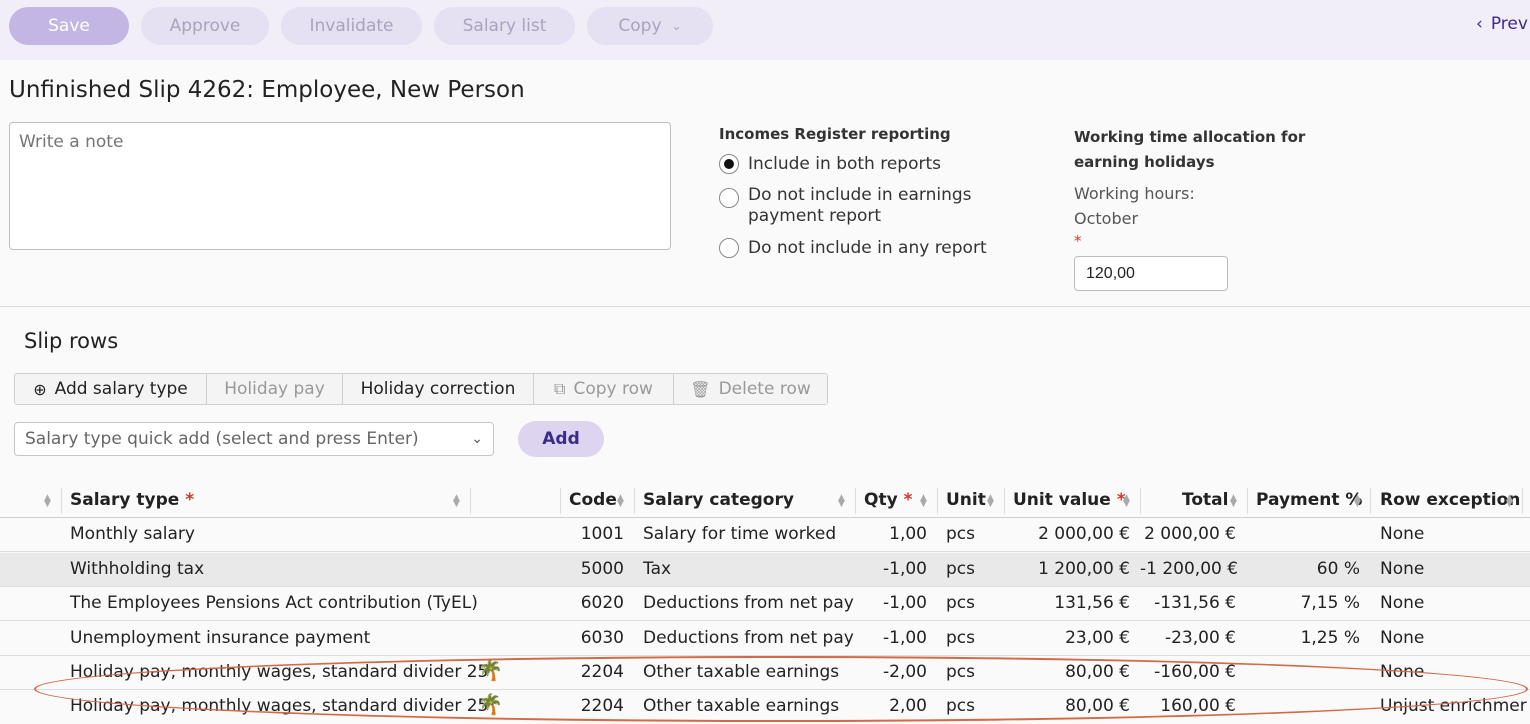 This screenshot has width=1530, height=724. What do you see at coordinates (1151, 273) in the screenshot?
I see `working-hours-input` at bounding box center [1151, 273].